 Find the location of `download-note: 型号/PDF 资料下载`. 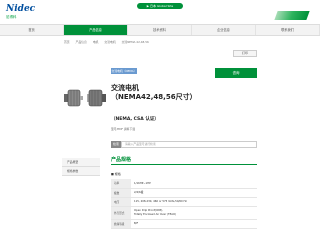

download-note: 型号/PDF 资料下载 is located at coordinates (123, 129).